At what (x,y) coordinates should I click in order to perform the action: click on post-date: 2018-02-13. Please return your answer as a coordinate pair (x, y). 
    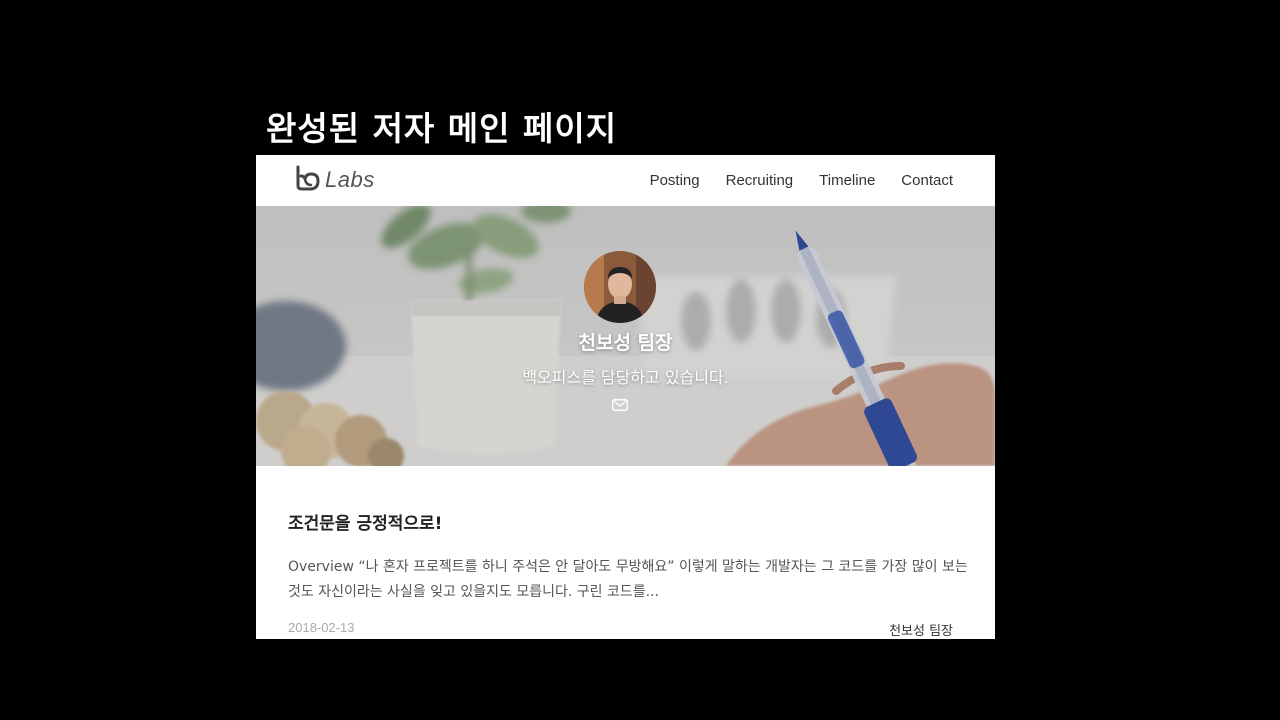
    Looking at the image, I should click on (321, 627).